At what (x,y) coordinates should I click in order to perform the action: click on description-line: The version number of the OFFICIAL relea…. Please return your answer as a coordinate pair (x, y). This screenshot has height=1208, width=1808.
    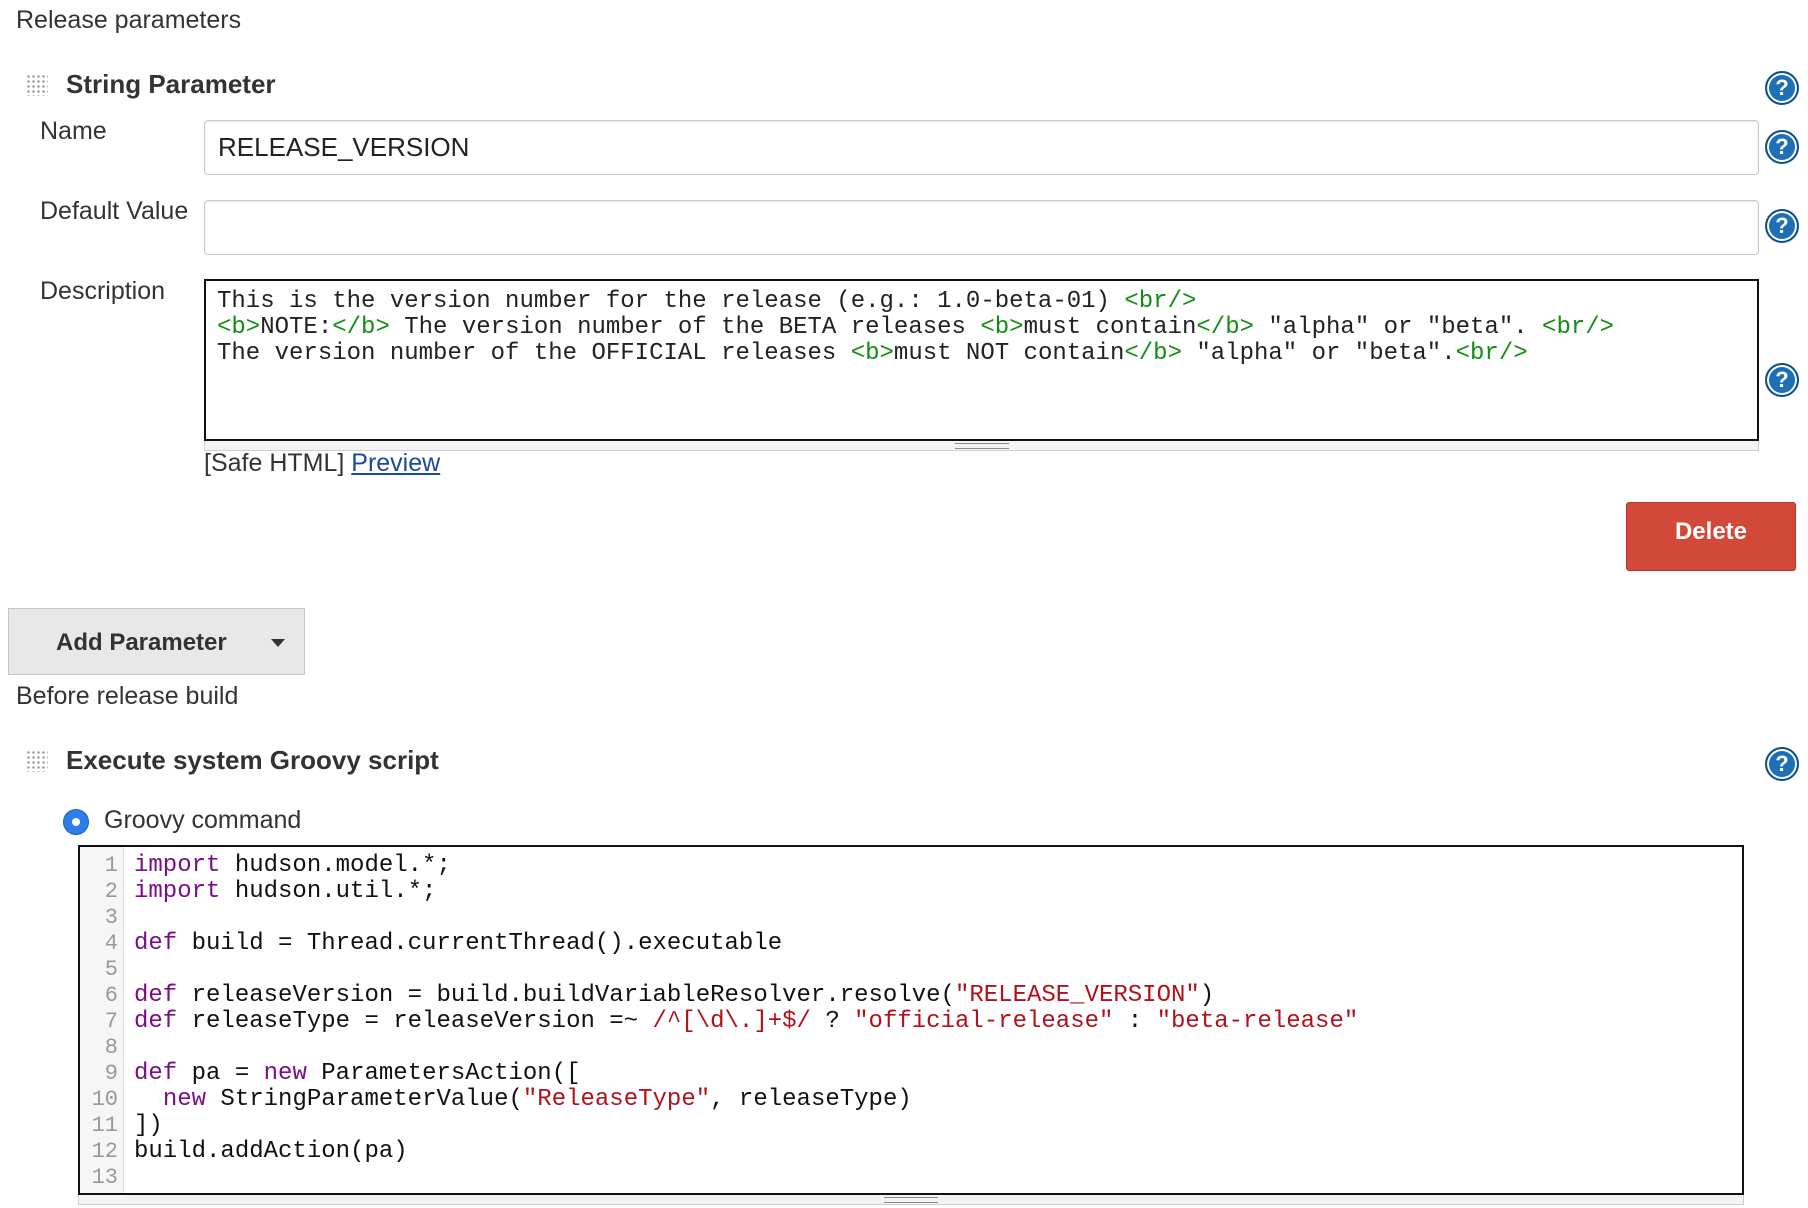
    Looking at the image, I should click on (981, 354).